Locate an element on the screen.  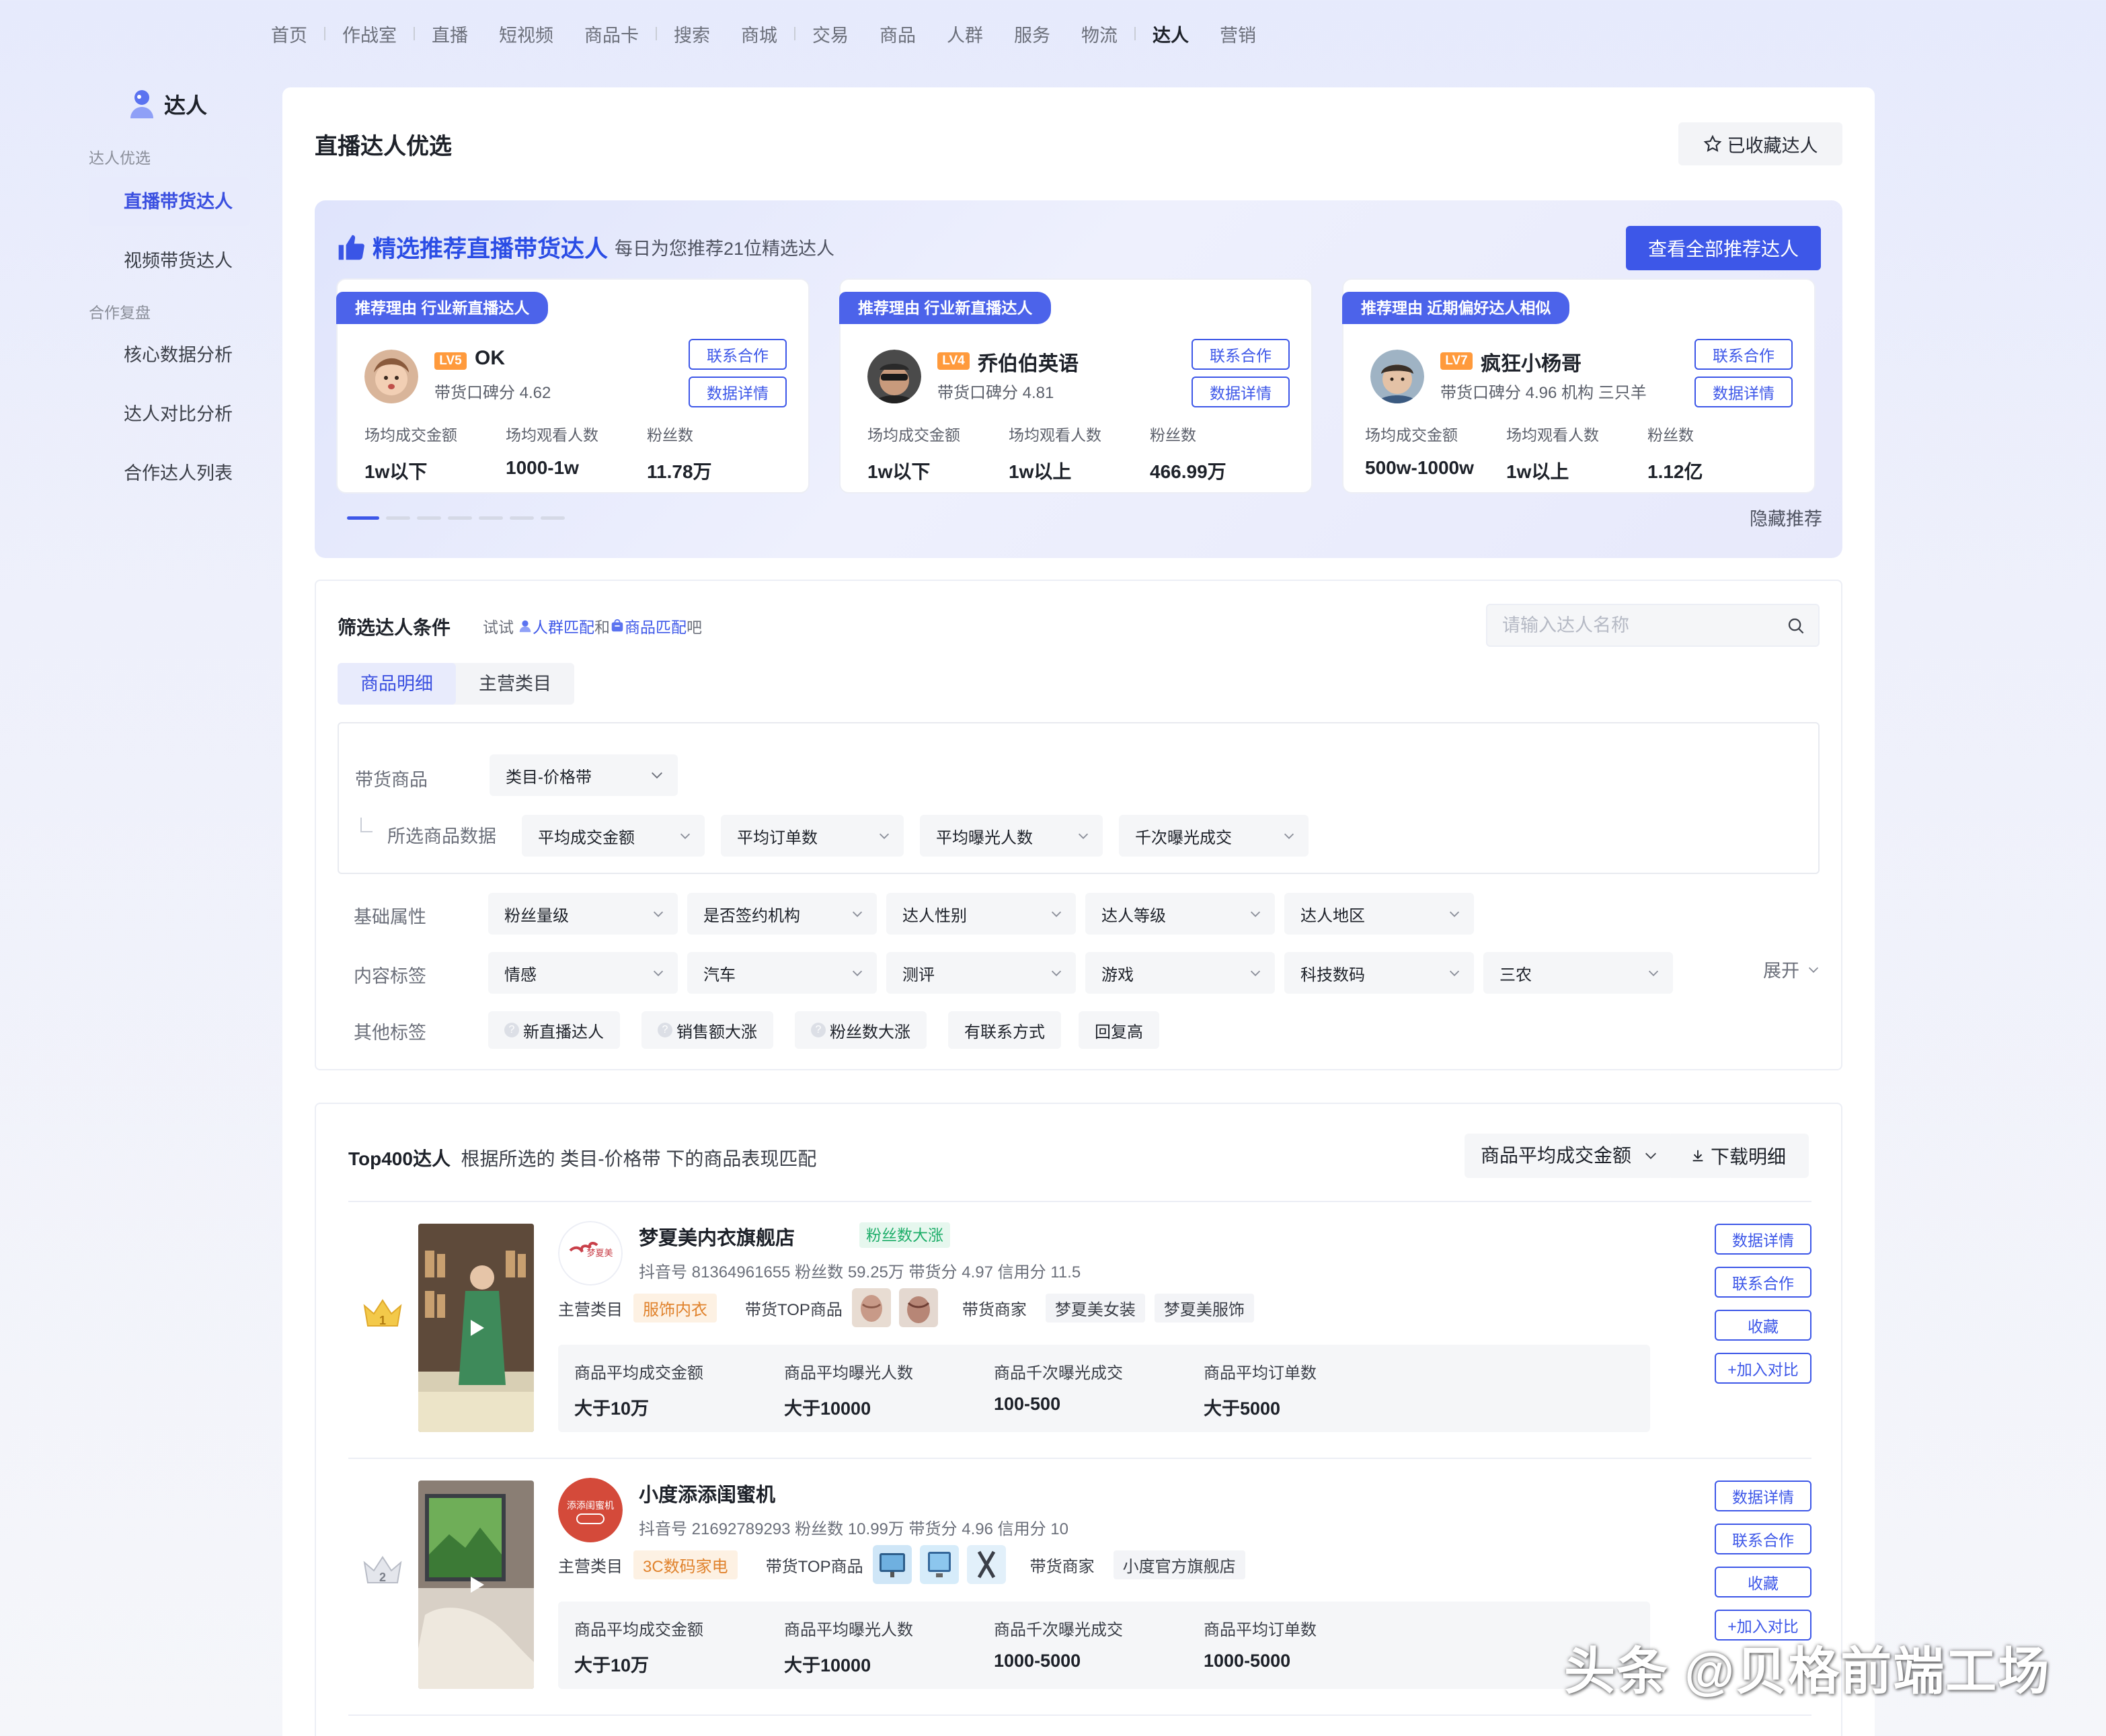
basic-select: 达人等级 is located at coordinates (1180, 914).